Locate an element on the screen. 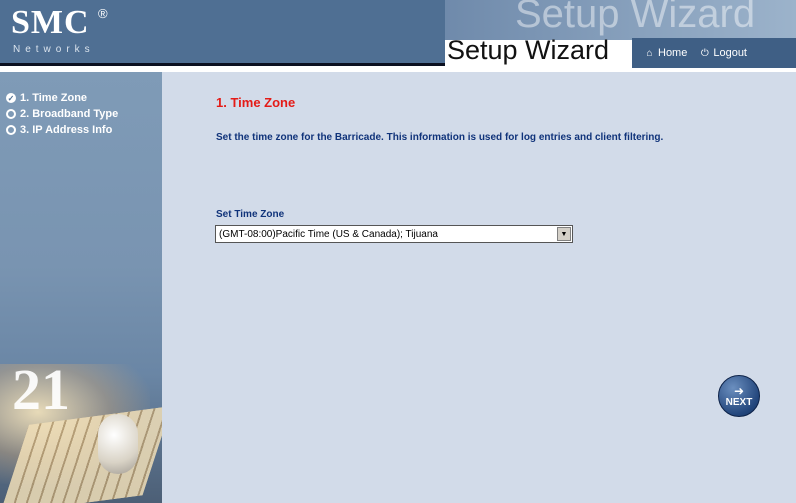  banner-graphic: Setup Wizard is located at coordinates (620, 20).